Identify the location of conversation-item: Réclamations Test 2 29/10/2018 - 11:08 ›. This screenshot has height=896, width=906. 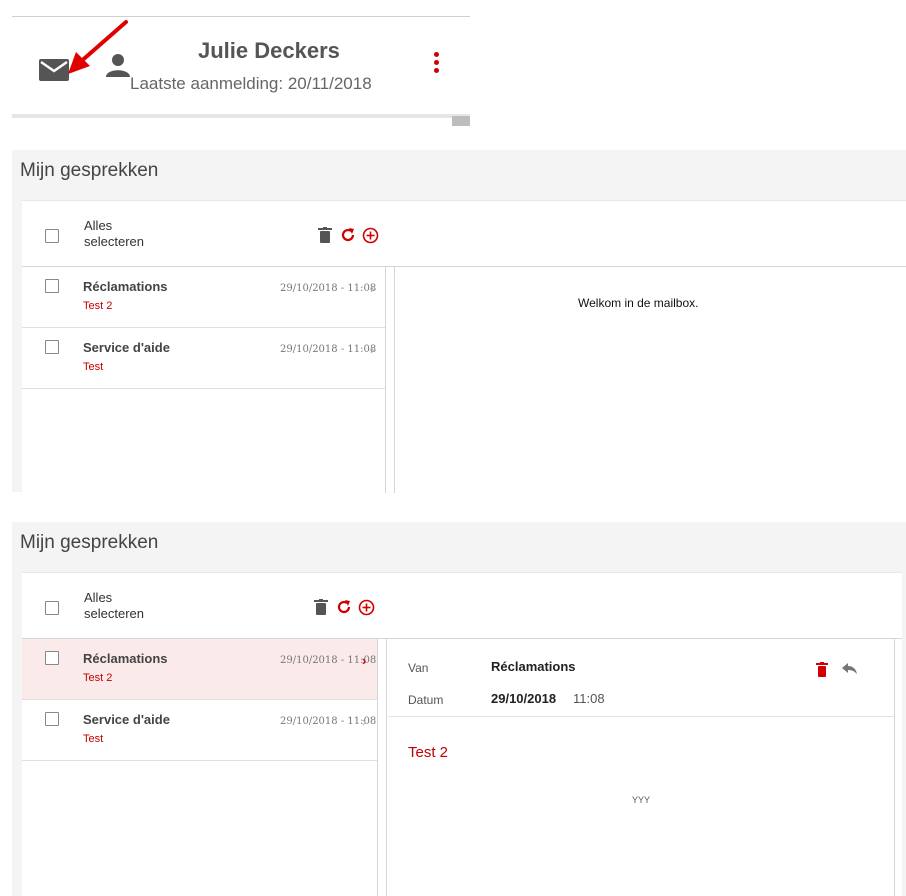
(203, 297).